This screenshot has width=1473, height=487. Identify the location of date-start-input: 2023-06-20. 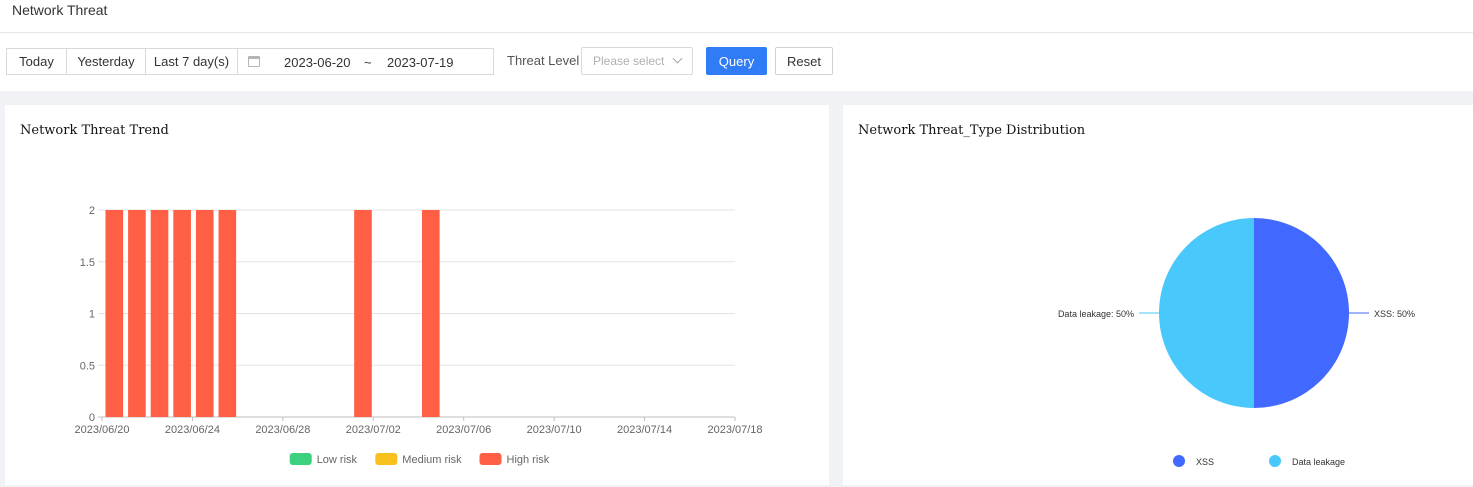
(317, 62).